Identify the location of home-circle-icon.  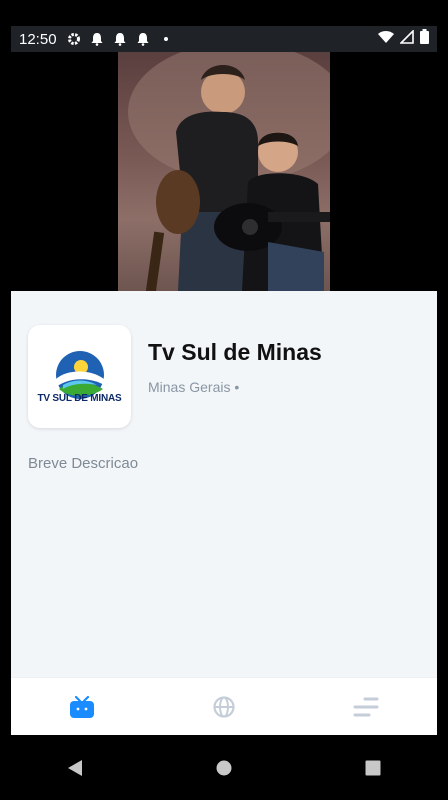
(224, 767).